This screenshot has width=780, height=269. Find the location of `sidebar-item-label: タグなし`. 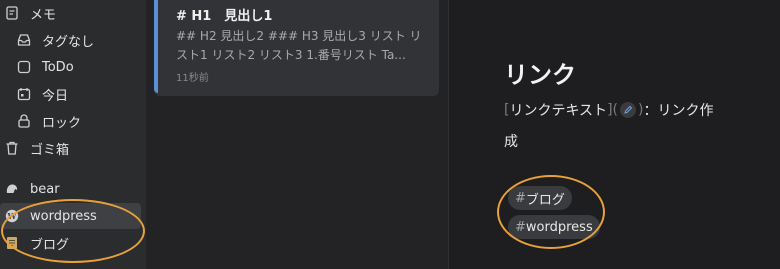

sidebar-item-label: タグなし is located at coordinates (68, 42).